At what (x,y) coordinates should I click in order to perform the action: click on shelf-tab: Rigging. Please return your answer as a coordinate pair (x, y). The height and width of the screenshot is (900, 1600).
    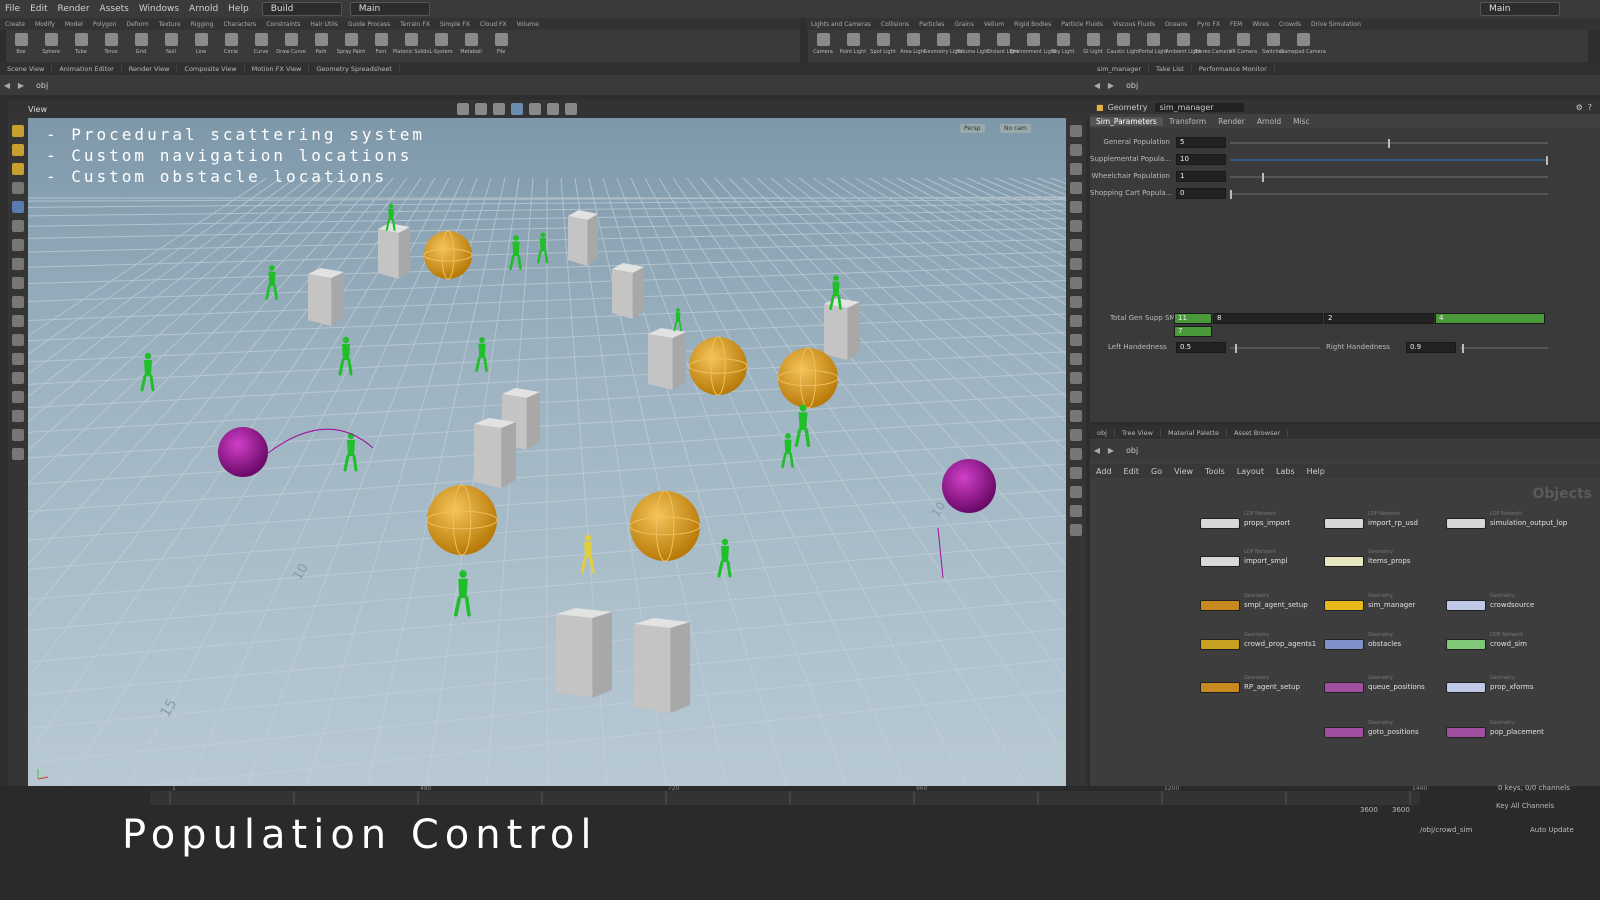
    Looking at the image, I should click on (202, 24).